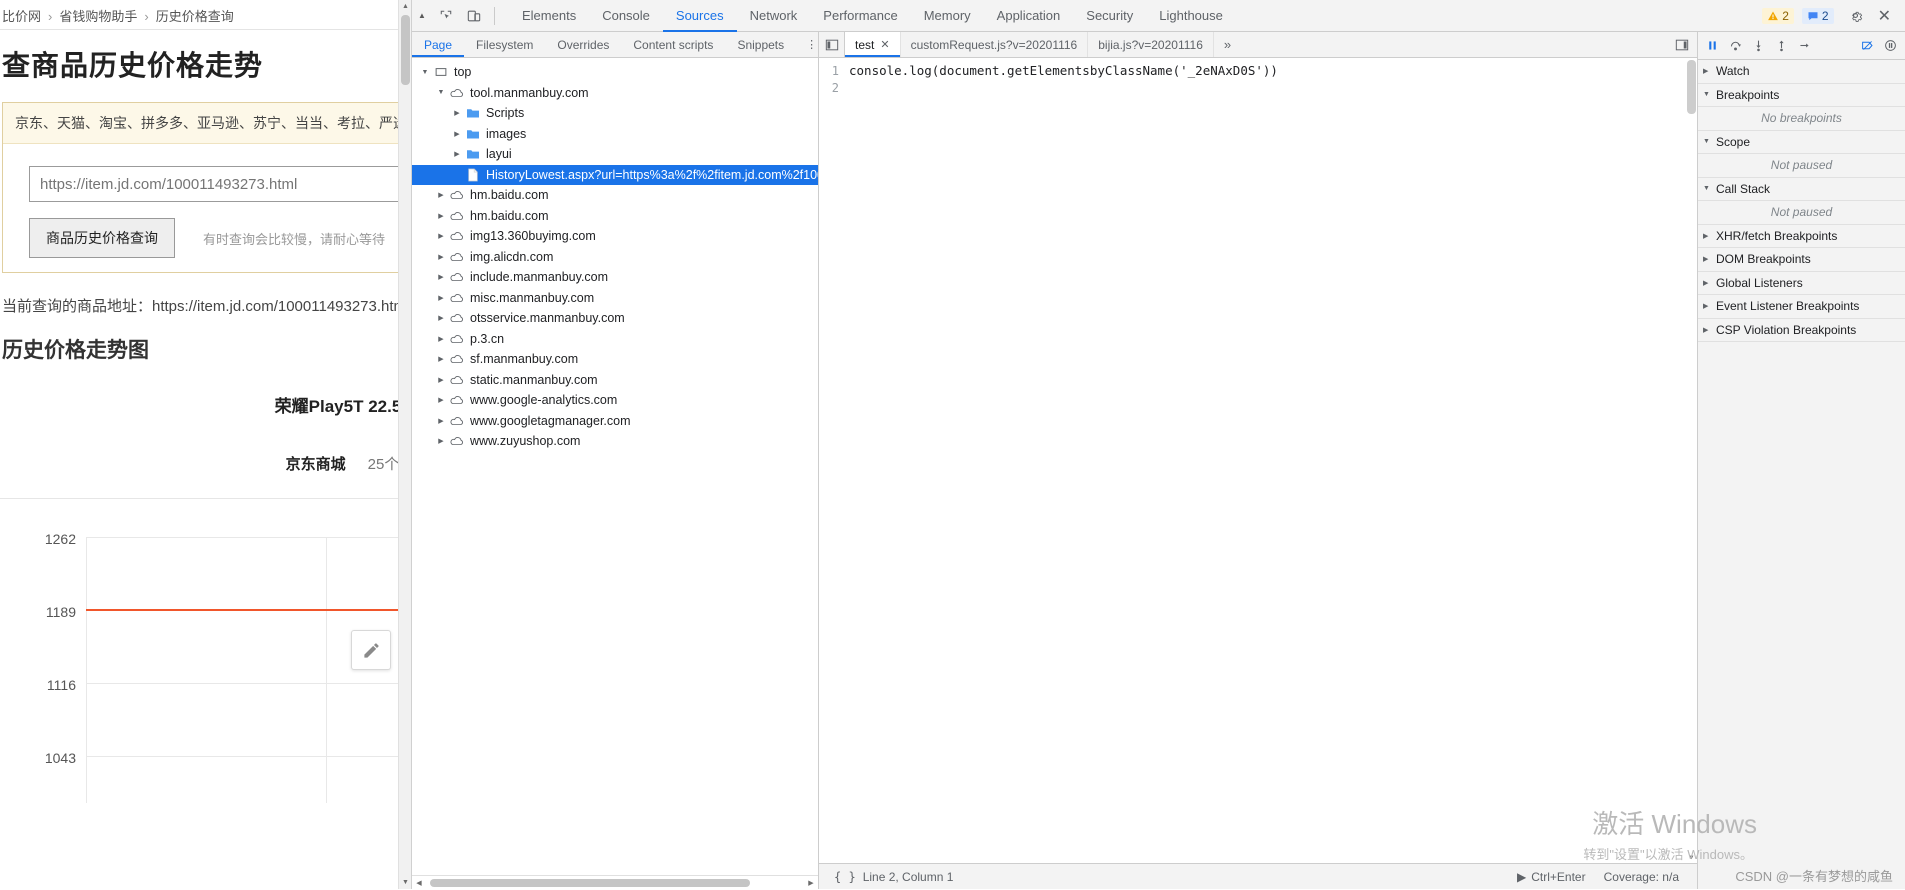  I want to click on product-url-input, so click(220, 184).